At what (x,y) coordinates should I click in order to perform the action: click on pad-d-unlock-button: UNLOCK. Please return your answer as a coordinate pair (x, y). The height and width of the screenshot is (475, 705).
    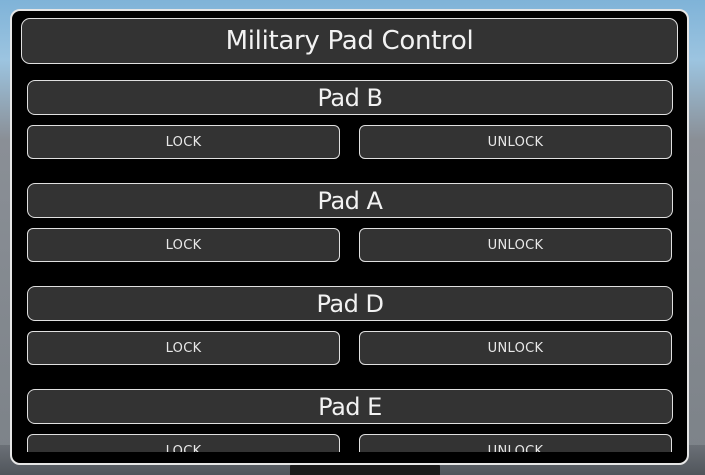
    Looking at the image, I should click on (515, 348).